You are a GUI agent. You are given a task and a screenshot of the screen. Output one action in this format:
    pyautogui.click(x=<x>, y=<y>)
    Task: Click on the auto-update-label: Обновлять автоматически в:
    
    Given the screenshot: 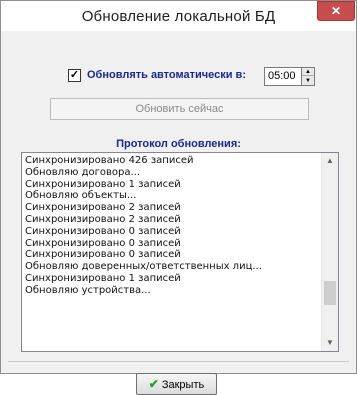 What is the action you would take?
    pyautogui.click(x=166, y=75)
    